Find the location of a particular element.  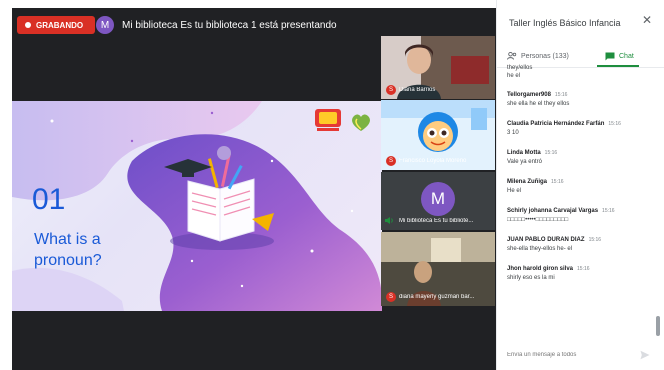

message-author: Tellorgamer908 is located at coordinates (529, 95).